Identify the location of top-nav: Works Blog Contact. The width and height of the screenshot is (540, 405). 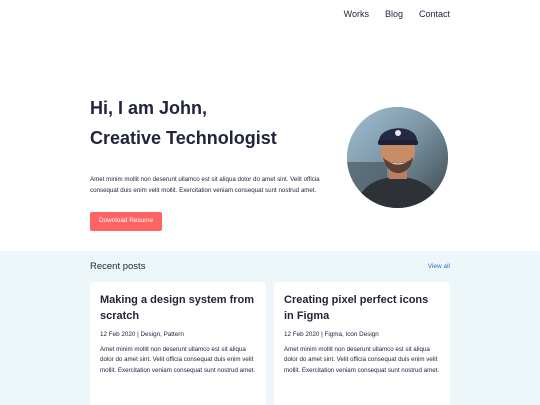
(397, 14).